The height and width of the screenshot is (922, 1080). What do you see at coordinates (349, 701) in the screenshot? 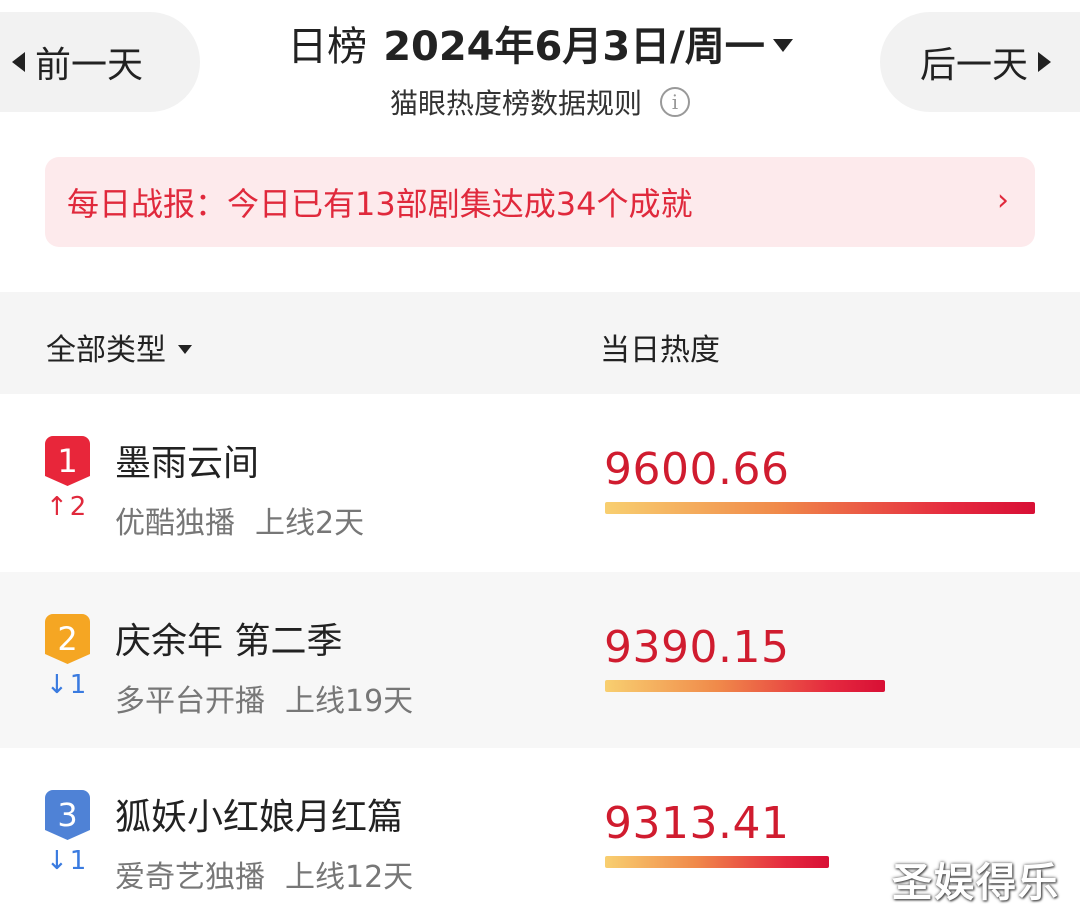
I see `online-days-label: 上线19天` at bounding box center [349, 701].